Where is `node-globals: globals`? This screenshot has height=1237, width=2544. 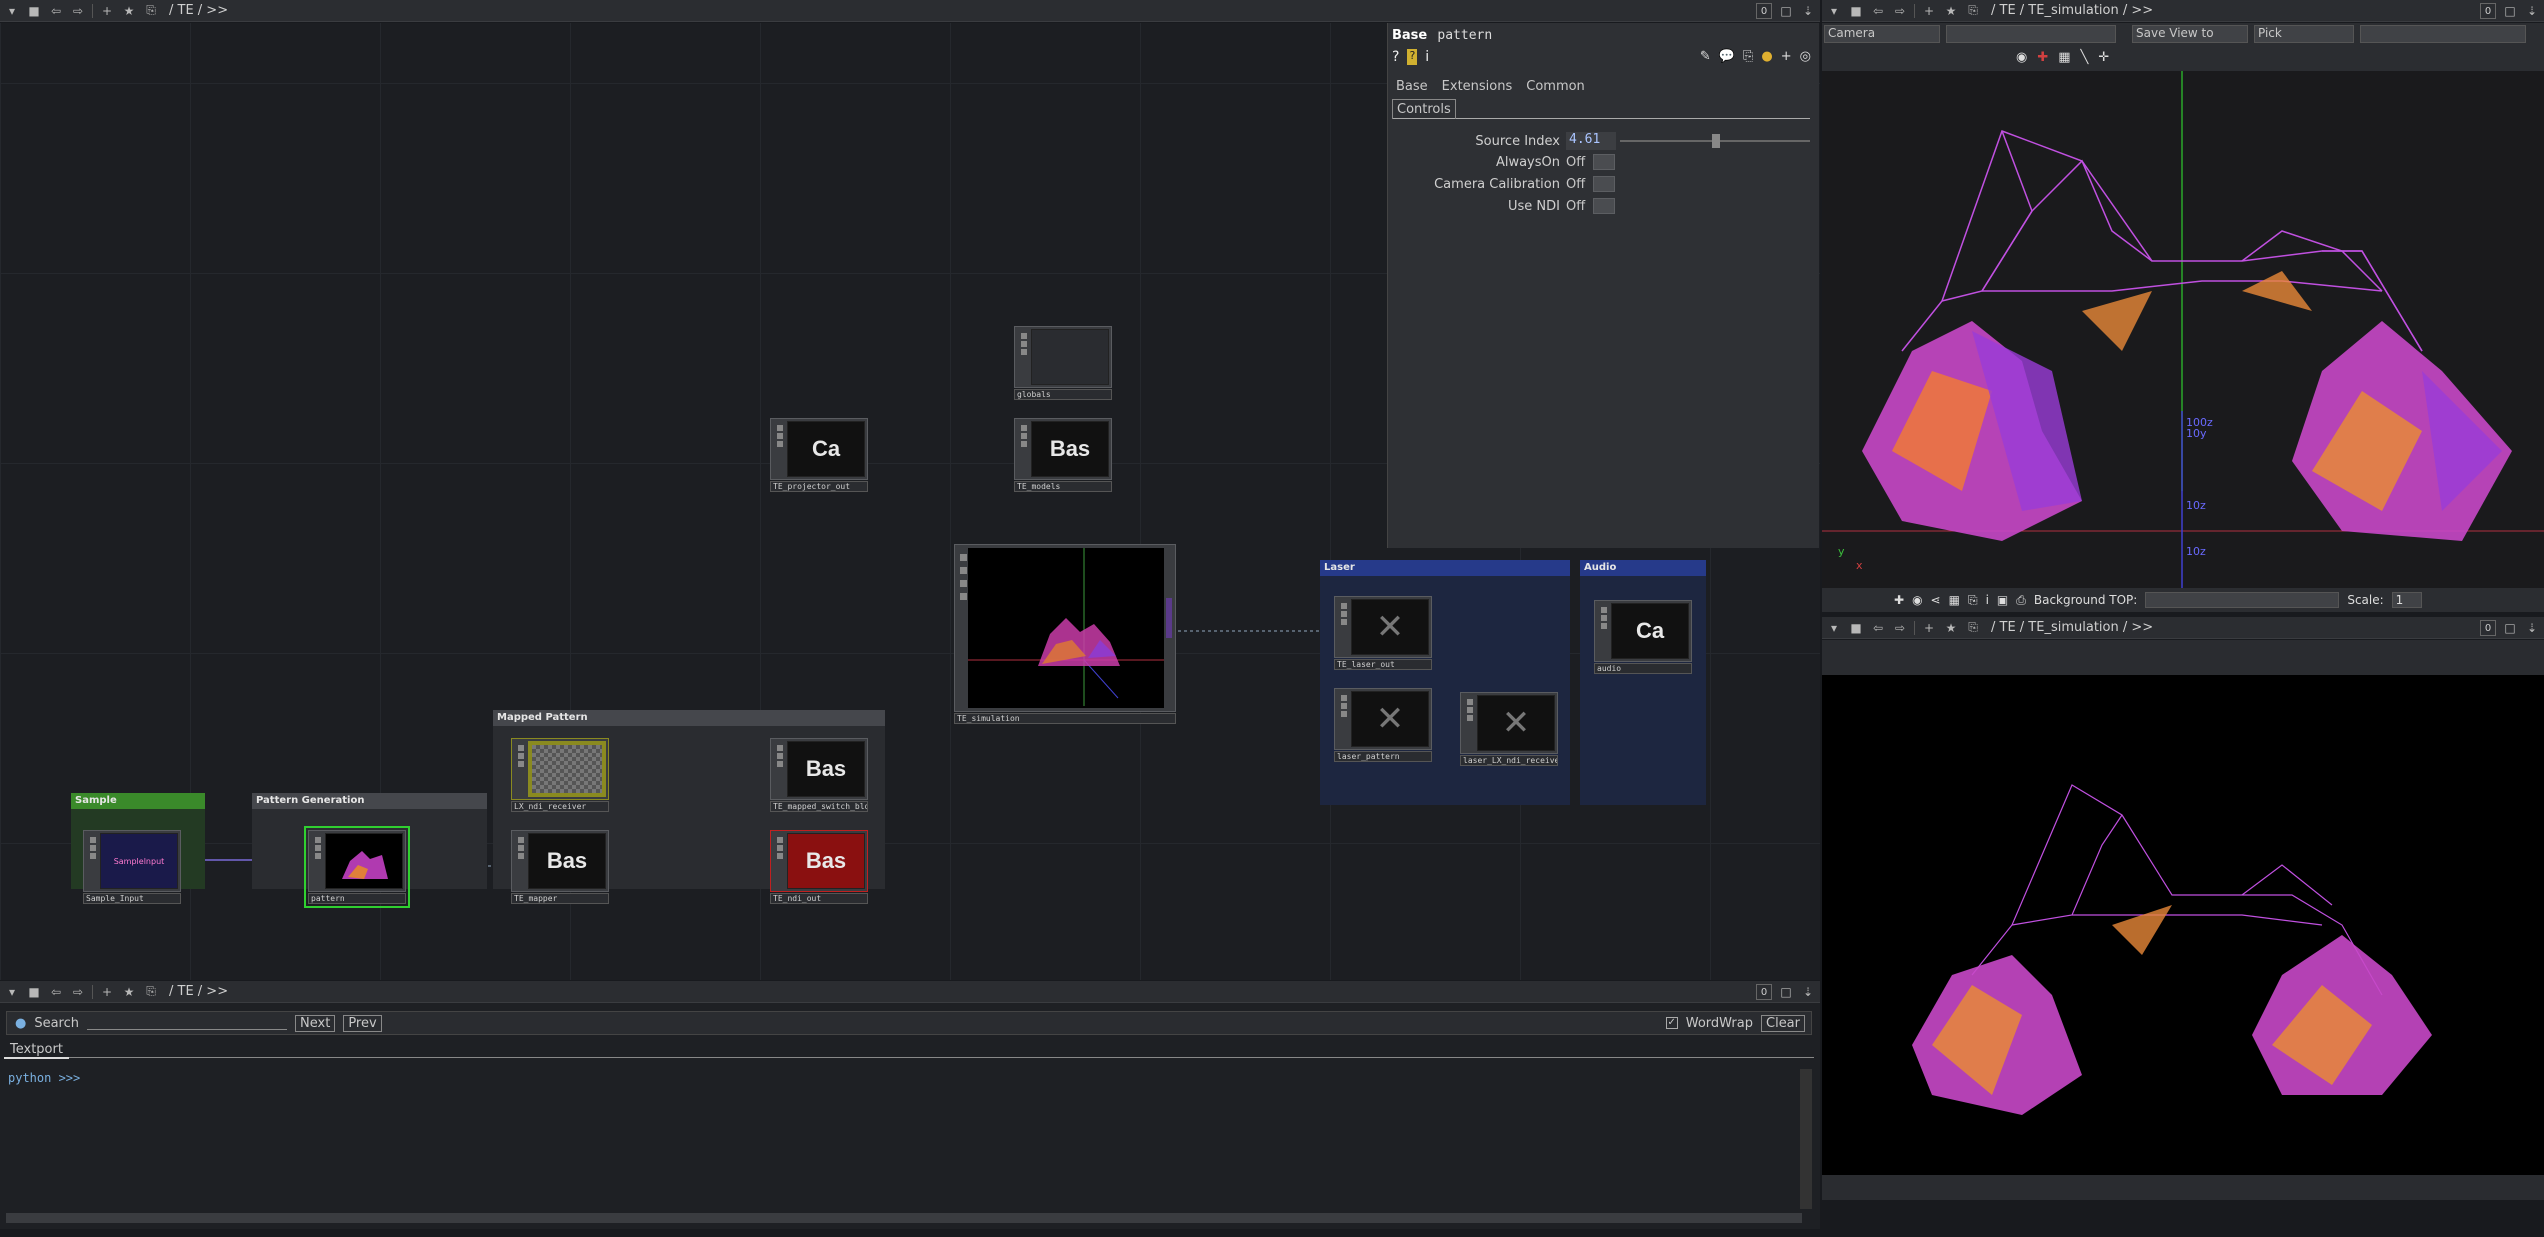 node-globals: globals is located at coordinates (1063, 363).